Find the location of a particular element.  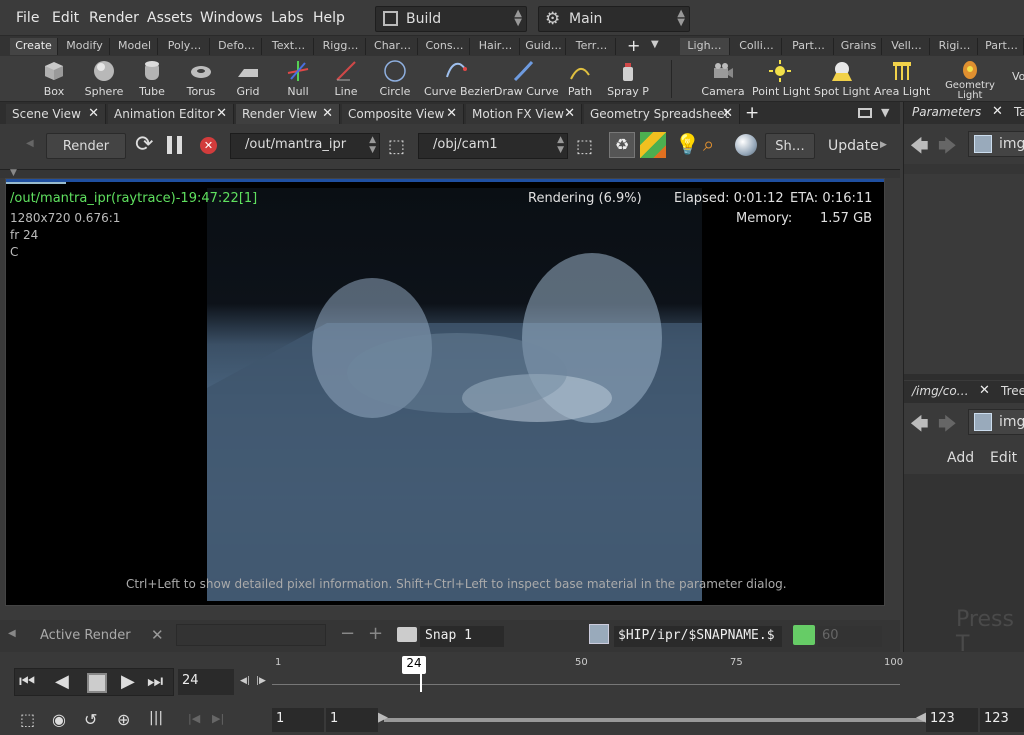

play-backward-icon: ◀ is located at coordinates (62, 681).